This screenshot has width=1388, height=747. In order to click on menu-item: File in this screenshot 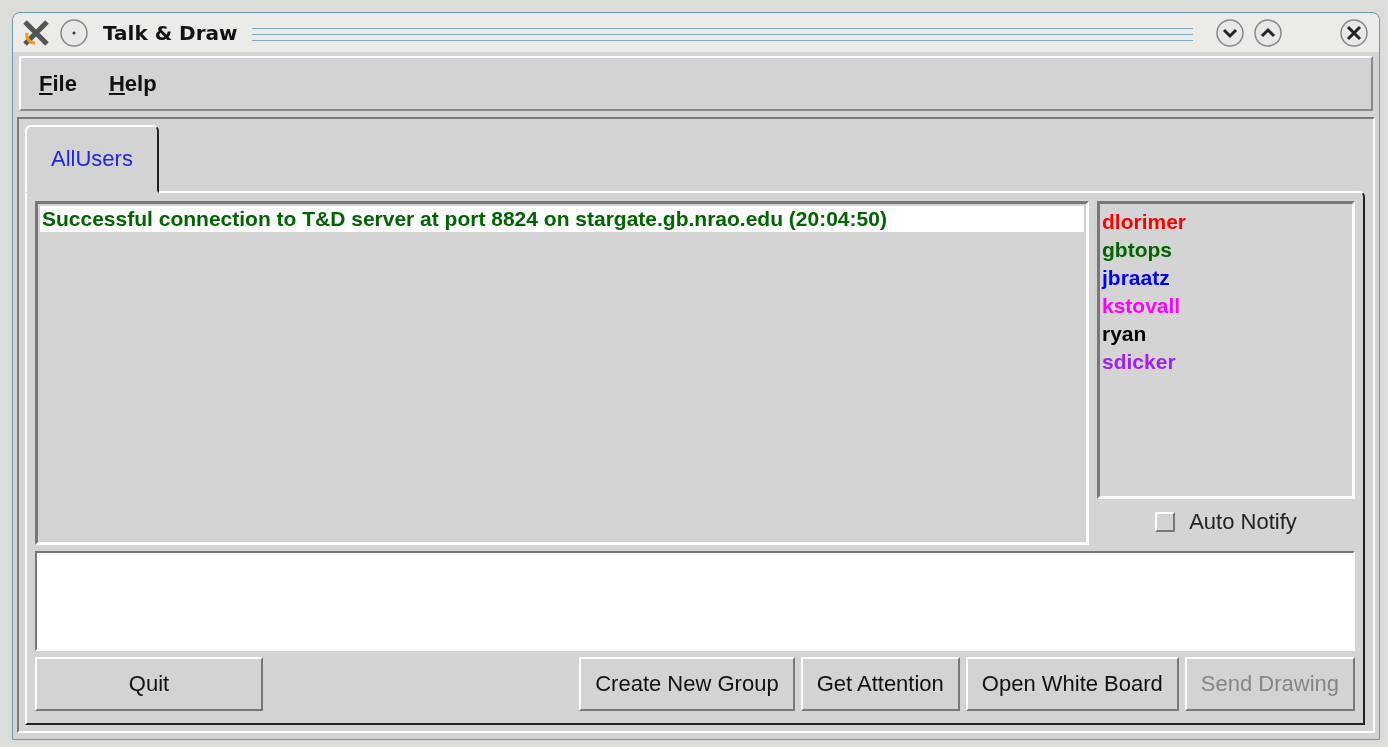, I will do `click(58, 83)`.